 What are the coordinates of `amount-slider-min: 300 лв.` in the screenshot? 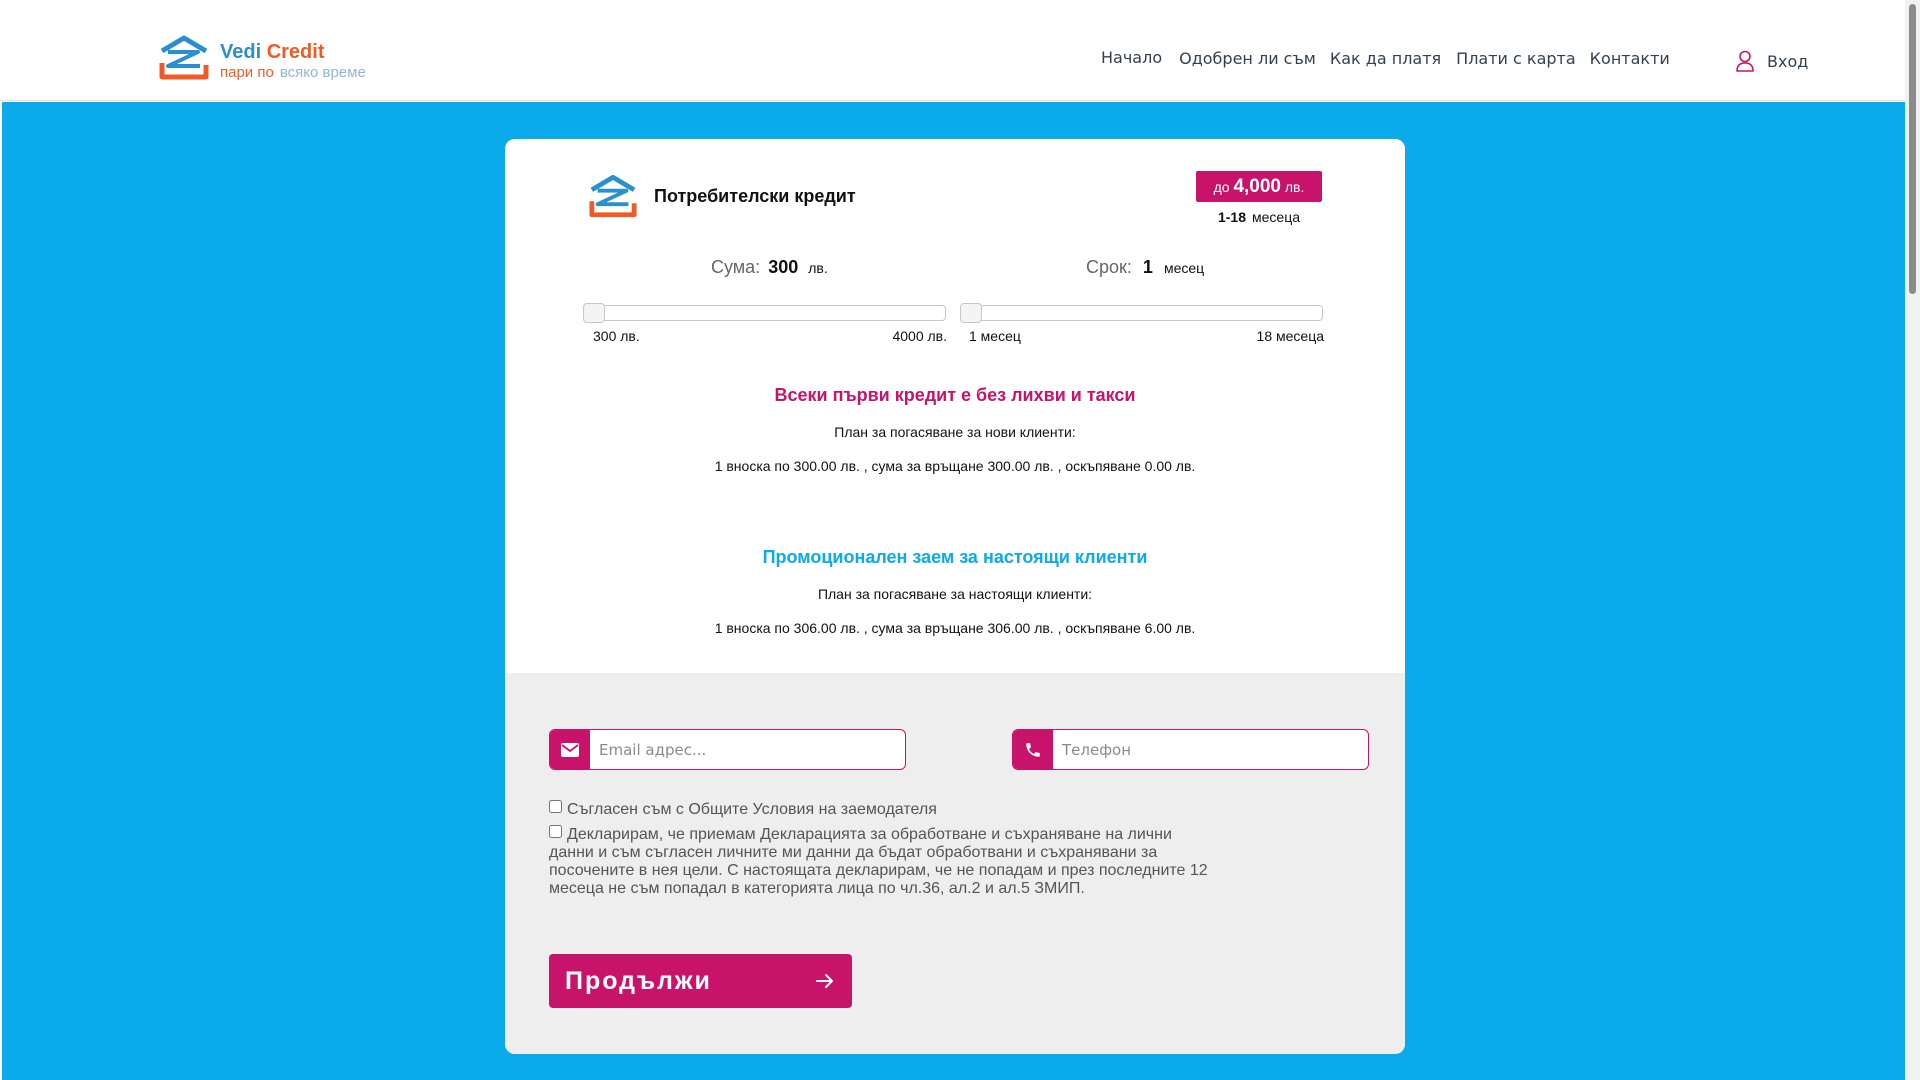 It's located at (616, 336).